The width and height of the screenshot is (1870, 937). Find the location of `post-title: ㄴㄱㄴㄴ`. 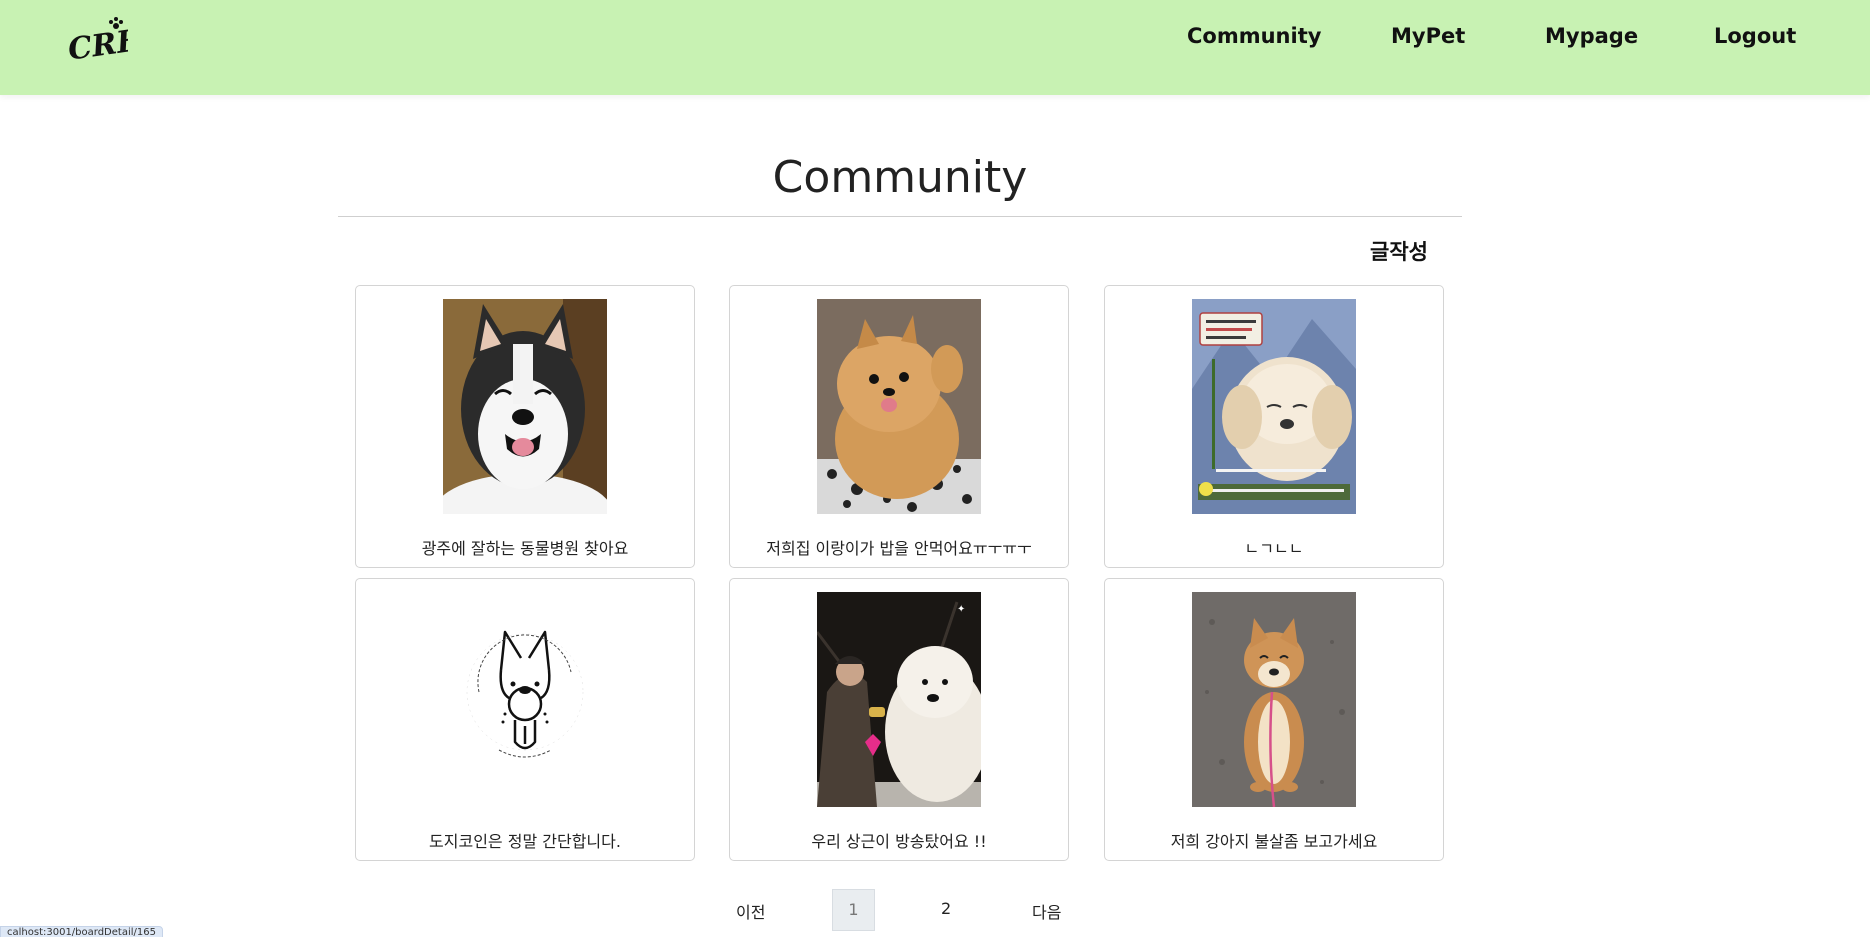

post-title: ㄴㄱㄴㄴ is located at coordinates (1274, 548).